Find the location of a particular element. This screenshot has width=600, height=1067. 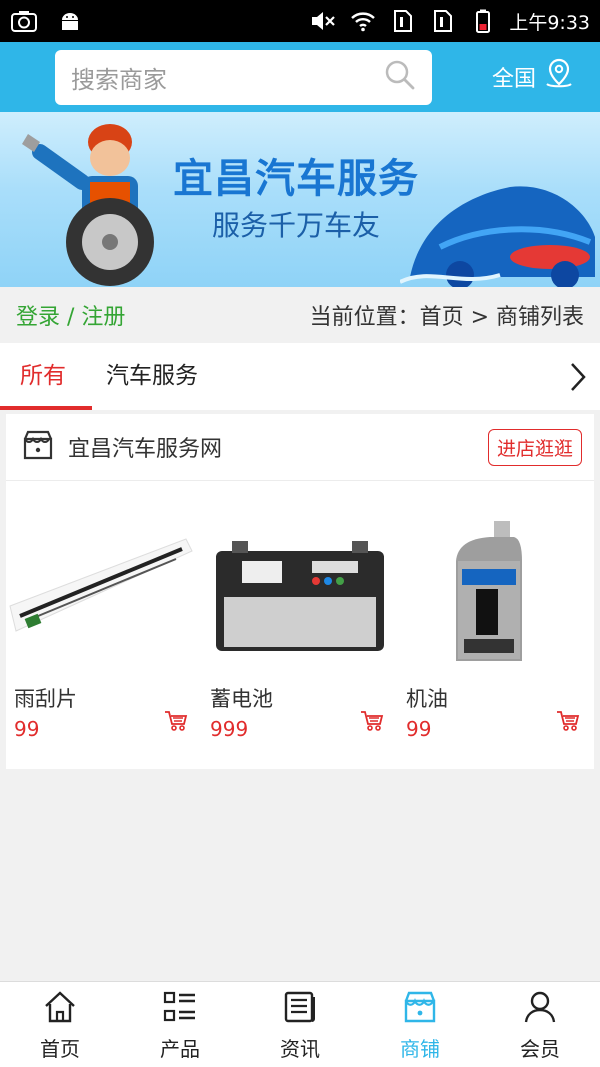

nav-news: 资讯 is located at coordinates (300, 1024).